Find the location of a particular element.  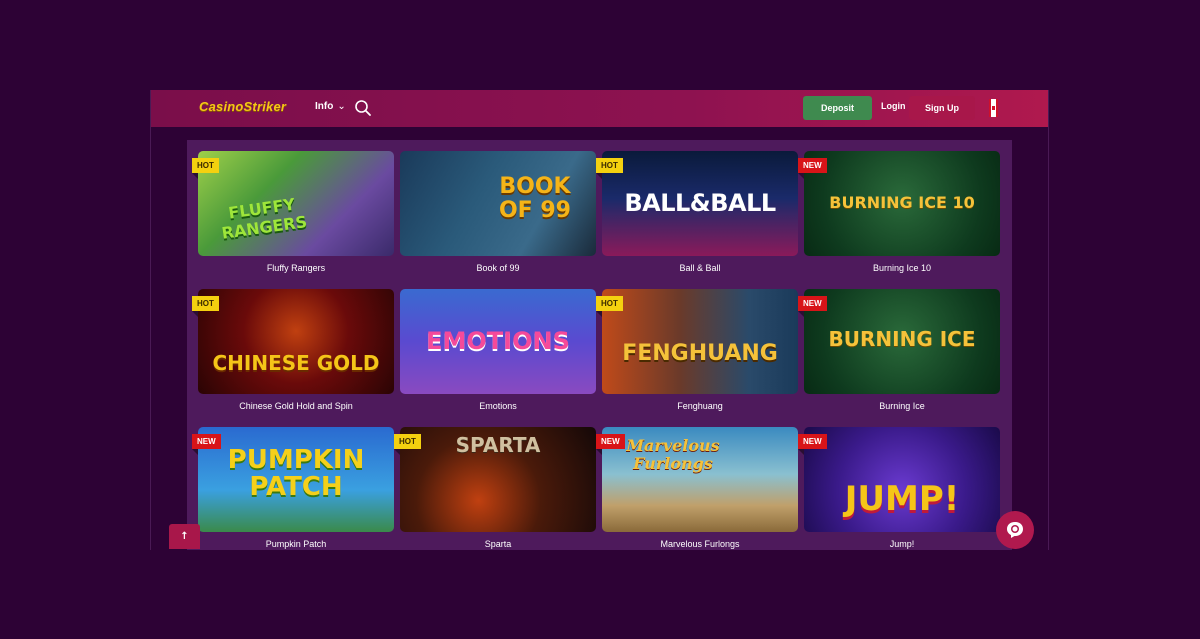

game-thumbnail: BURNING ICE 10 is located at coordinates (902, 203).